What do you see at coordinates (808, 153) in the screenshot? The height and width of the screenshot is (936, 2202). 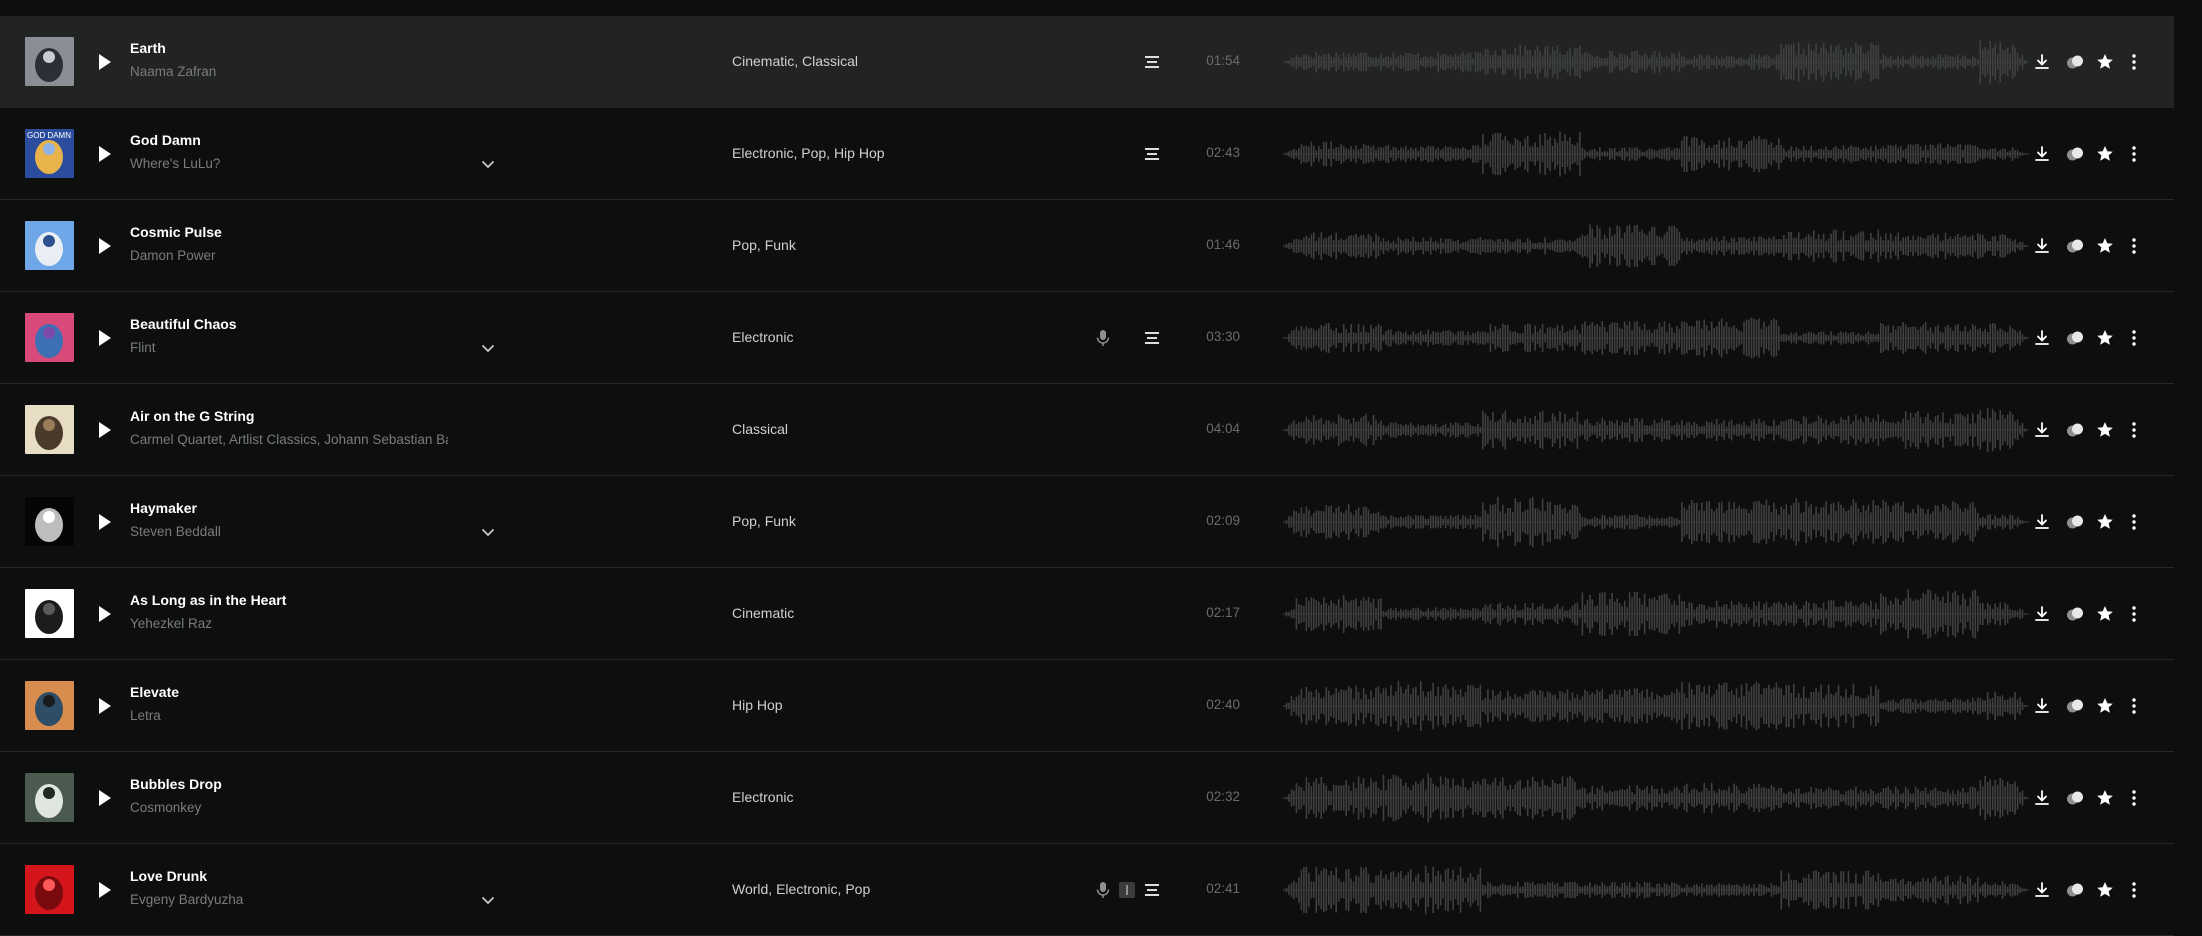 I see `track-genres: Electronic, Pop, Hip Hop` at bounding box center [808, 153].